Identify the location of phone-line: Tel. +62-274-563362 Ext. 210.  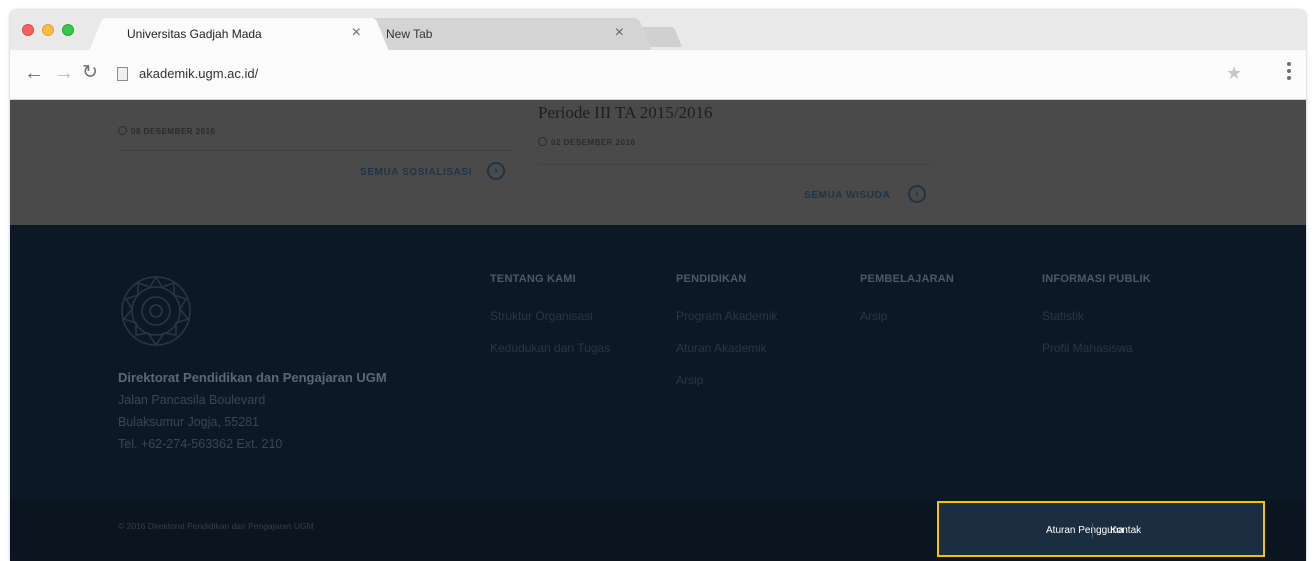
(200, 444).